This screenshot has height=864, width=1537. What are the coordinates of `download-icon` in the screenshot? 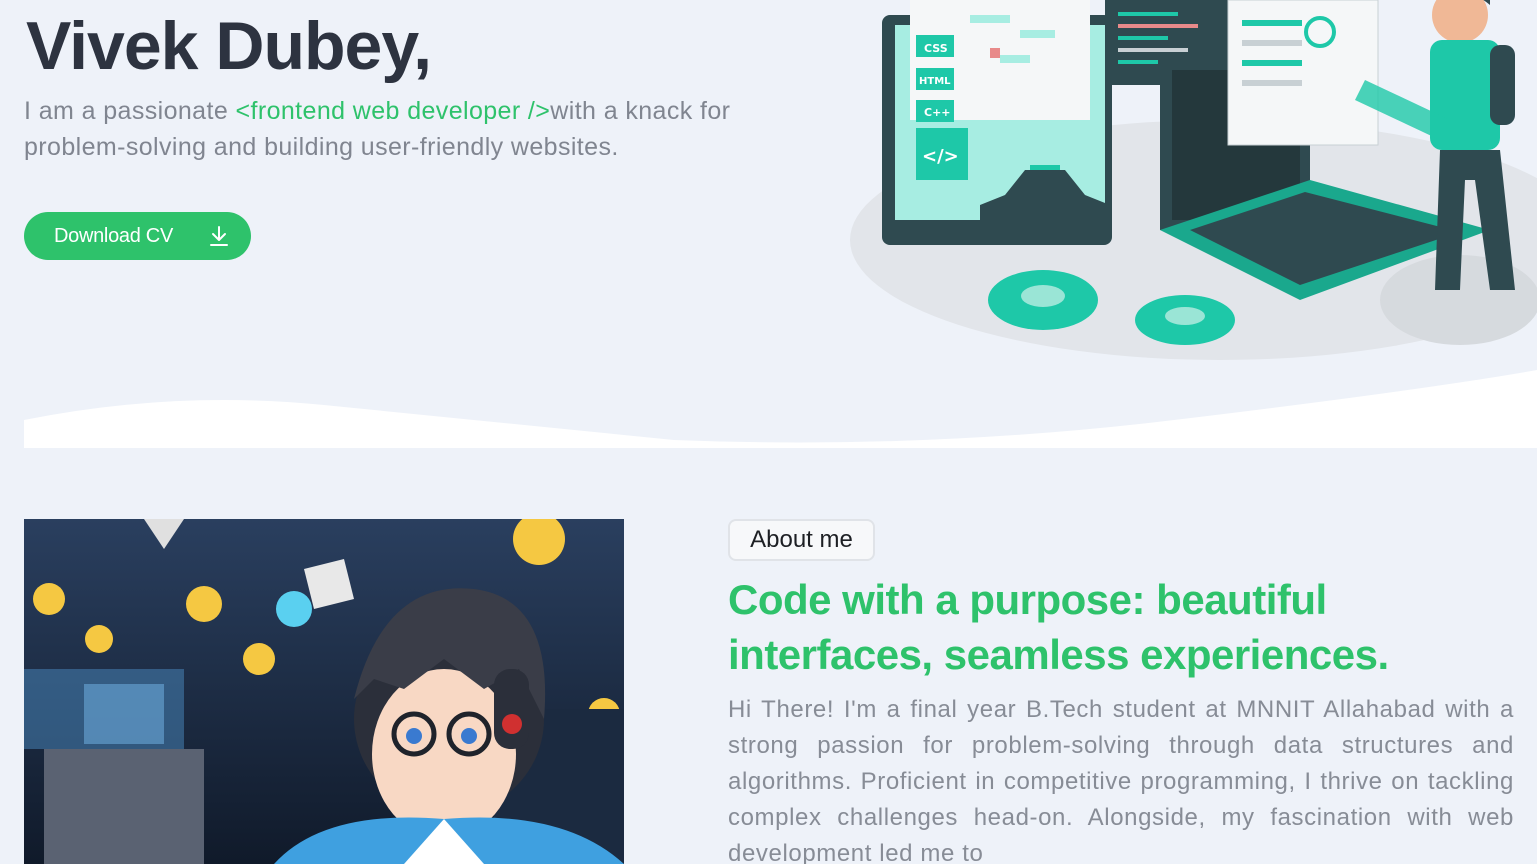 It's located at (219, 236).